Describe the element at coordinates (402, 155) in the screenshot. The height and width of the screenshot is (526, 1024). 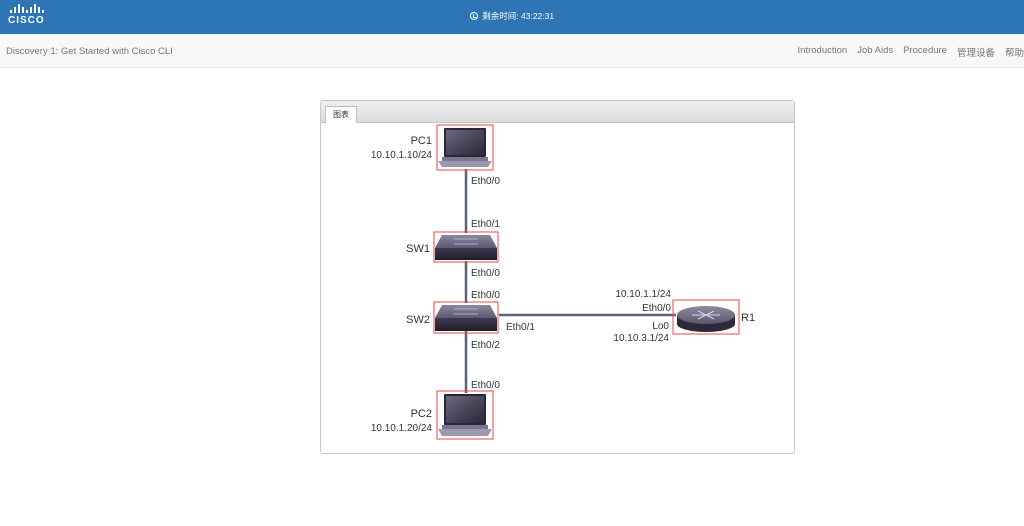
I see `pc1-ip: 10.10.1.10/24` at that location.